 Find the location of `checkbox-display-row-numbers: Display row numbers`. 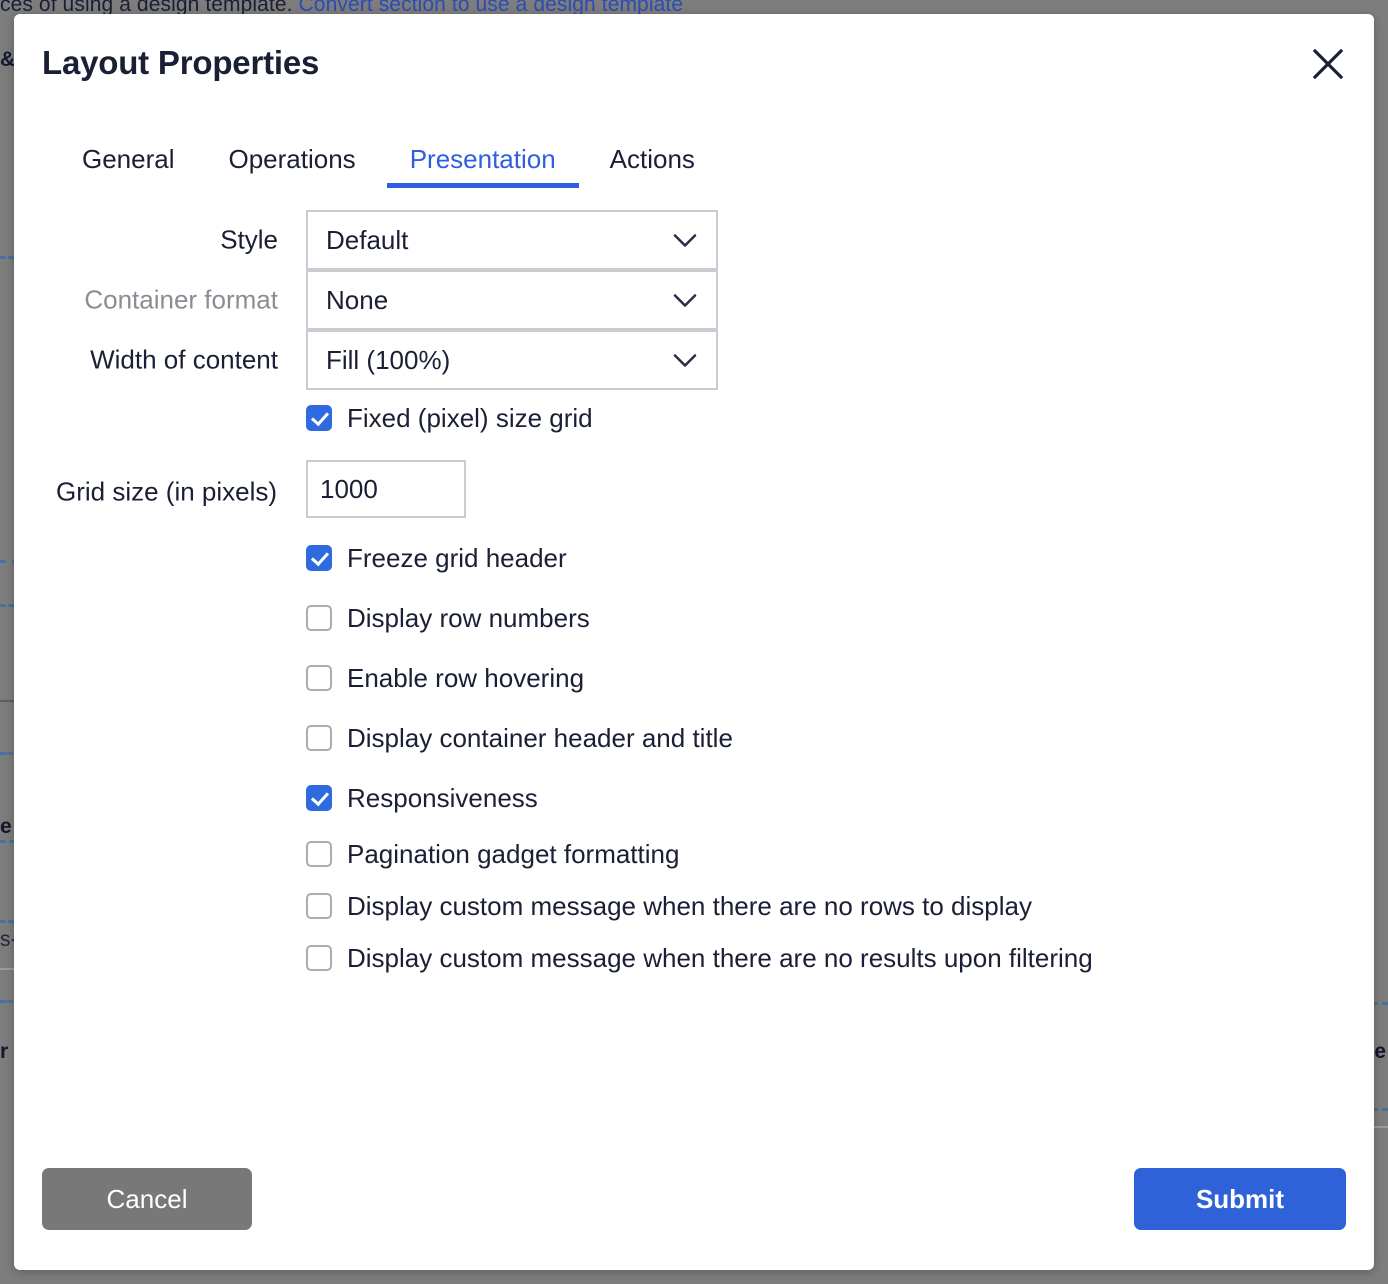

checkbox-display-row-numbers: Display row numbers is located at coordinates (706, 620).